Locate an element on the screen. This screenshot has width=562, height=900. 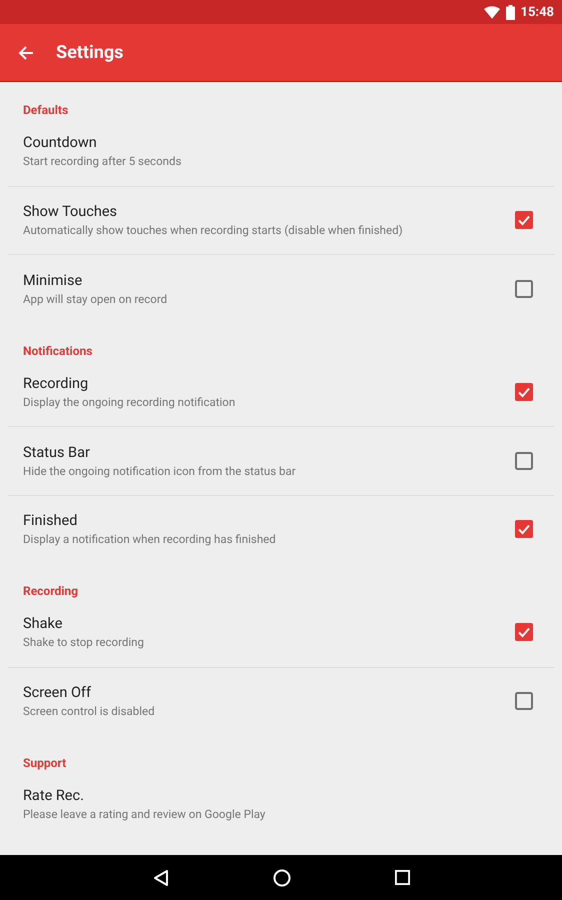
section-header: Defaults is located at coordinates (45, 110).